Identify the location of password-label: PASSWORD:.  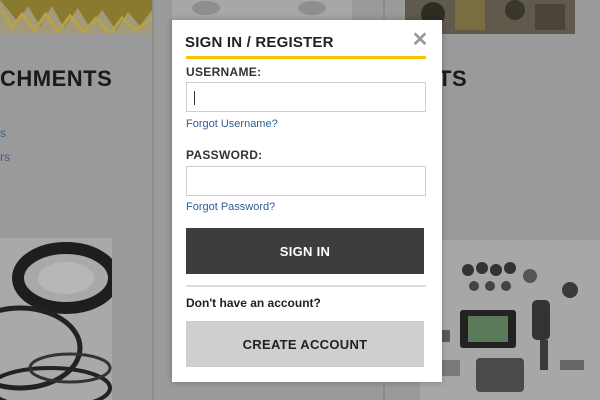
(224, 155).